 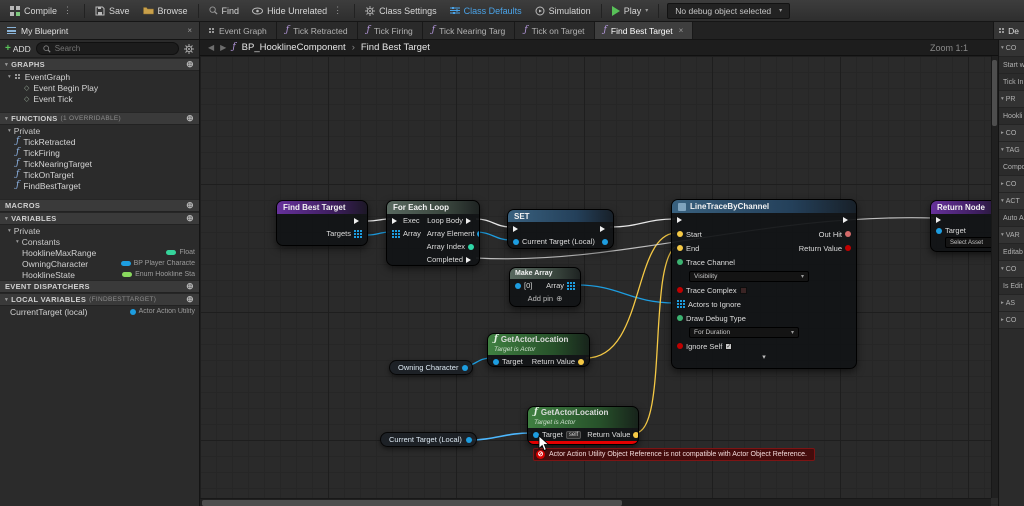 I want to click on node-header: LineTraceByChannel, so click(x=764, y=206).